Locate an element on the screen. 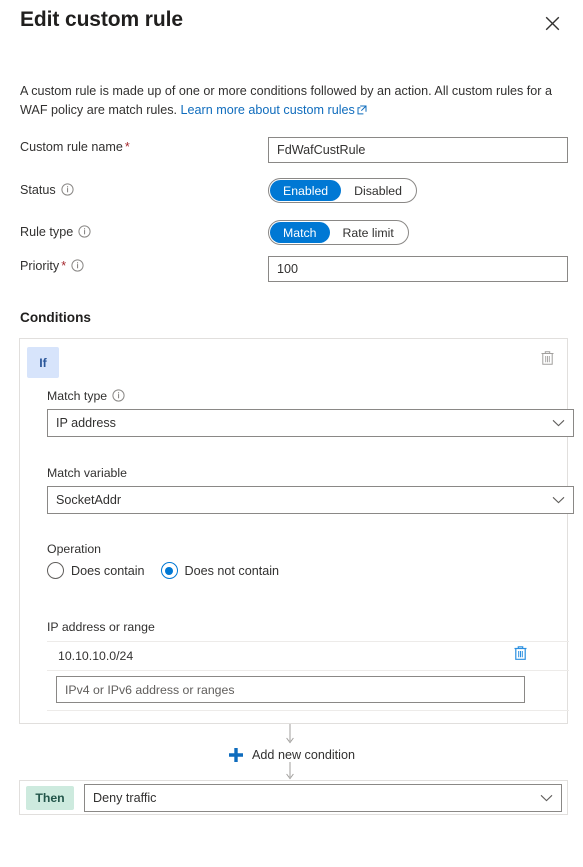 The image size is (583, 867). action-dropdown: Deny traffic is located at coordinates (323, 798).